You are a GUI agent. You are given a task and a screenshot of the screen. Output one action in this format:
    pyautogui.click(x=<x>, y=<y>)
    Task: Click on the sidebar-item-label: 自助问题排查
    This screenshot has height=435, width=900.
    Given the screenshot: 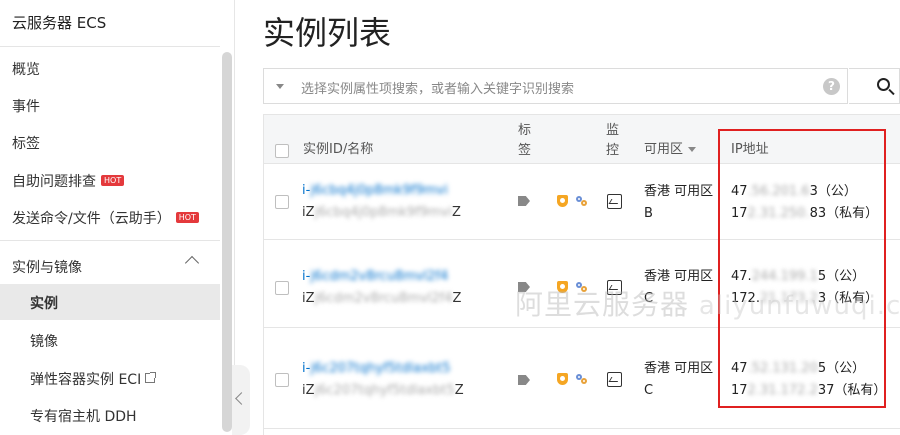 What is the action you would take?
    pyautogui.click(x=54, y=182)
    